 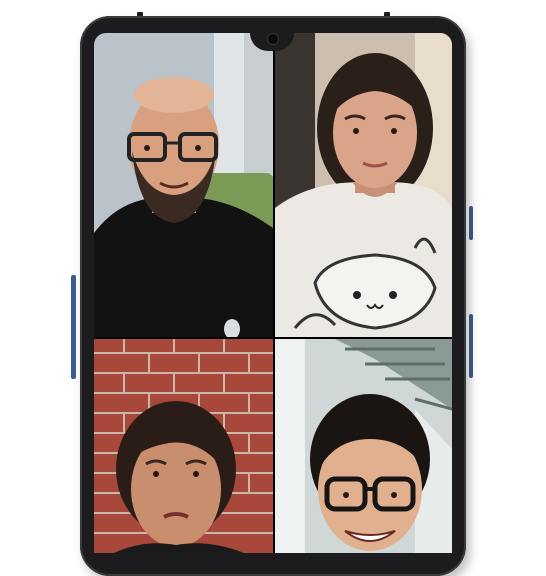 I want to click on volume-button, so click(x=73, y=327).